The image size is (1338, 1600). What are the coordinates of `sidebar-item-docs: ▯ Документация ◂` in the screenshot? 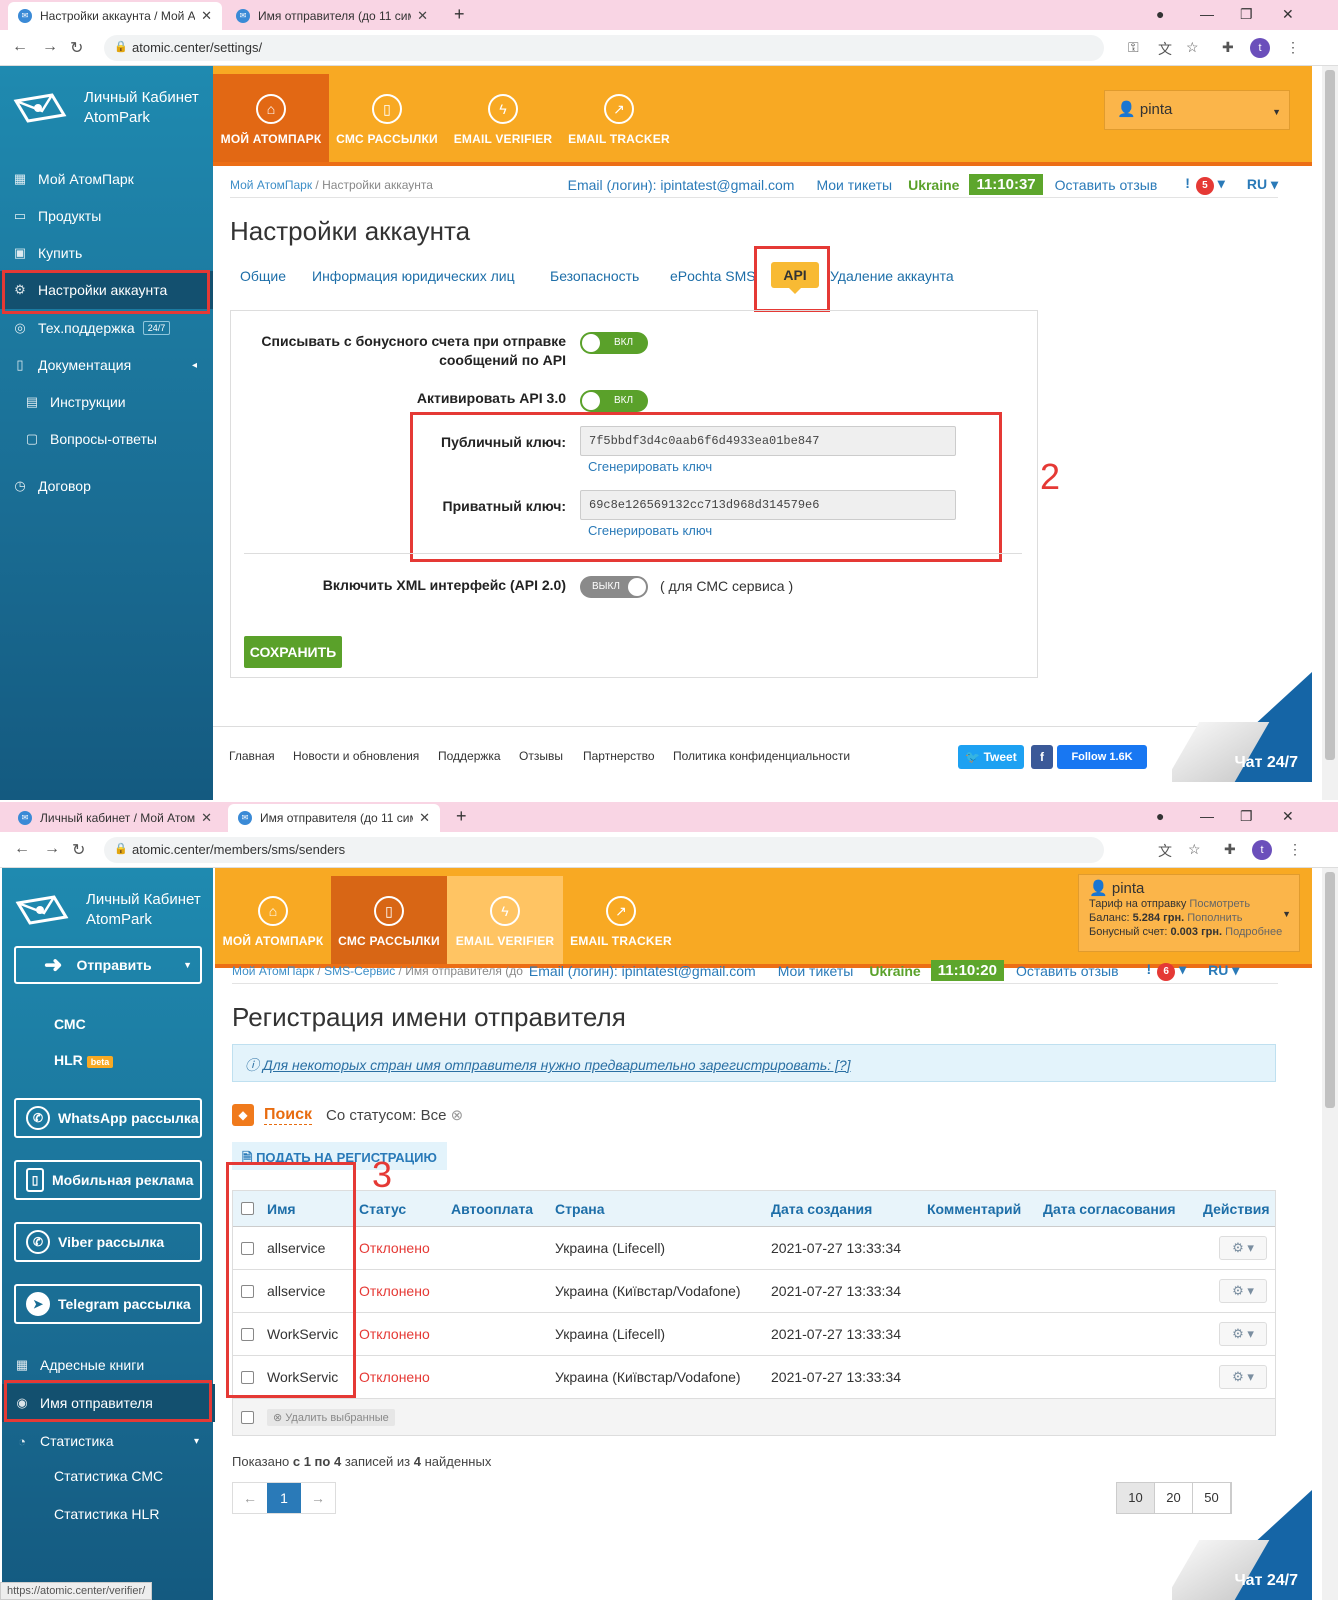 It's located at (106, 365).